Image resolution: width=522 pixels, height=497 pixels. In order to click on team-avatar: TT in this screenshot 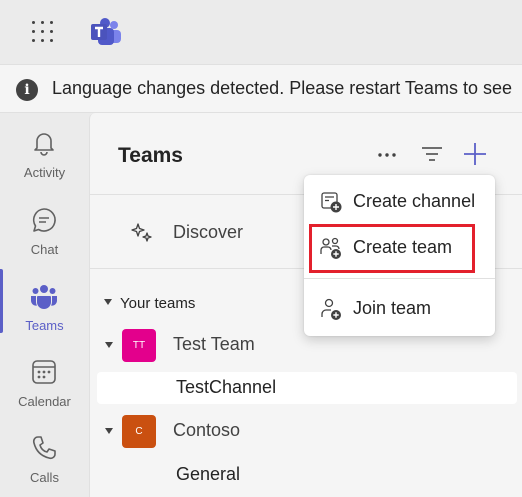, I will do `click(139, 345)`.